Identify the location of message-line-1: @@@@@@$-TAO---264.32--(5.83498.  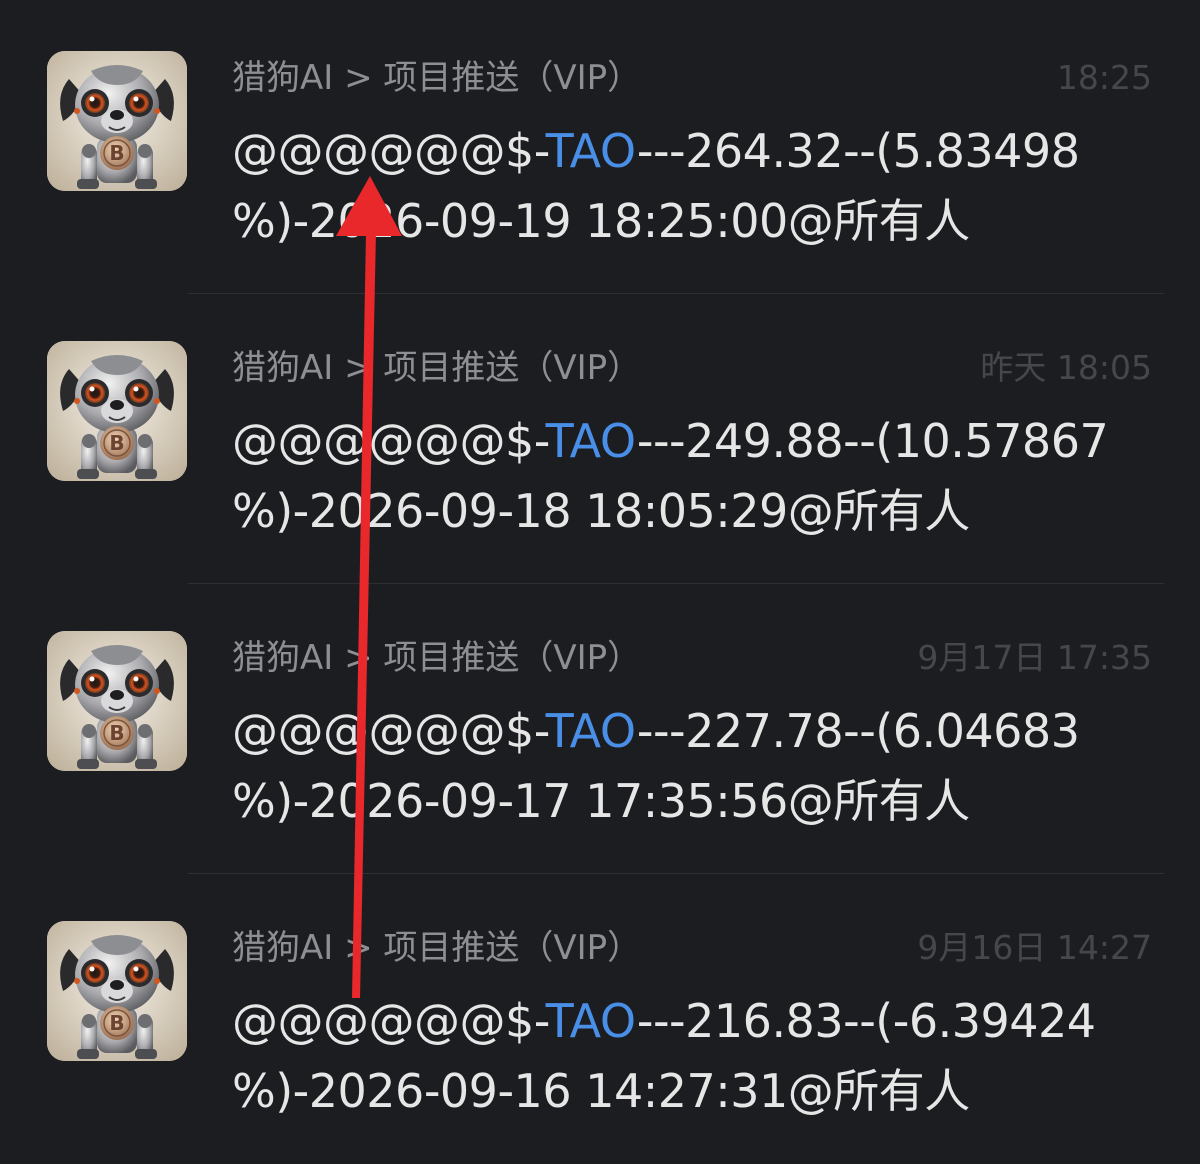
(682, 151).